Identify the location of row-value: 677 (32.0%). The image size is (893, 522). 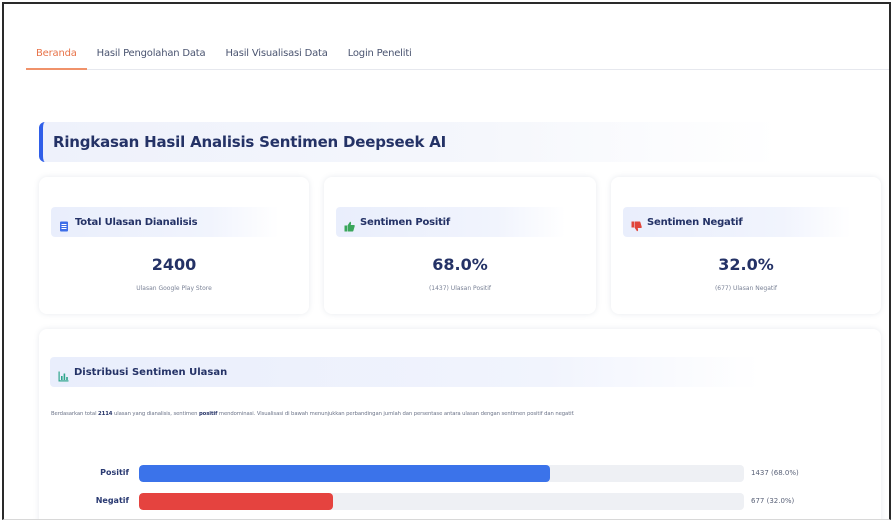
(773, 501).